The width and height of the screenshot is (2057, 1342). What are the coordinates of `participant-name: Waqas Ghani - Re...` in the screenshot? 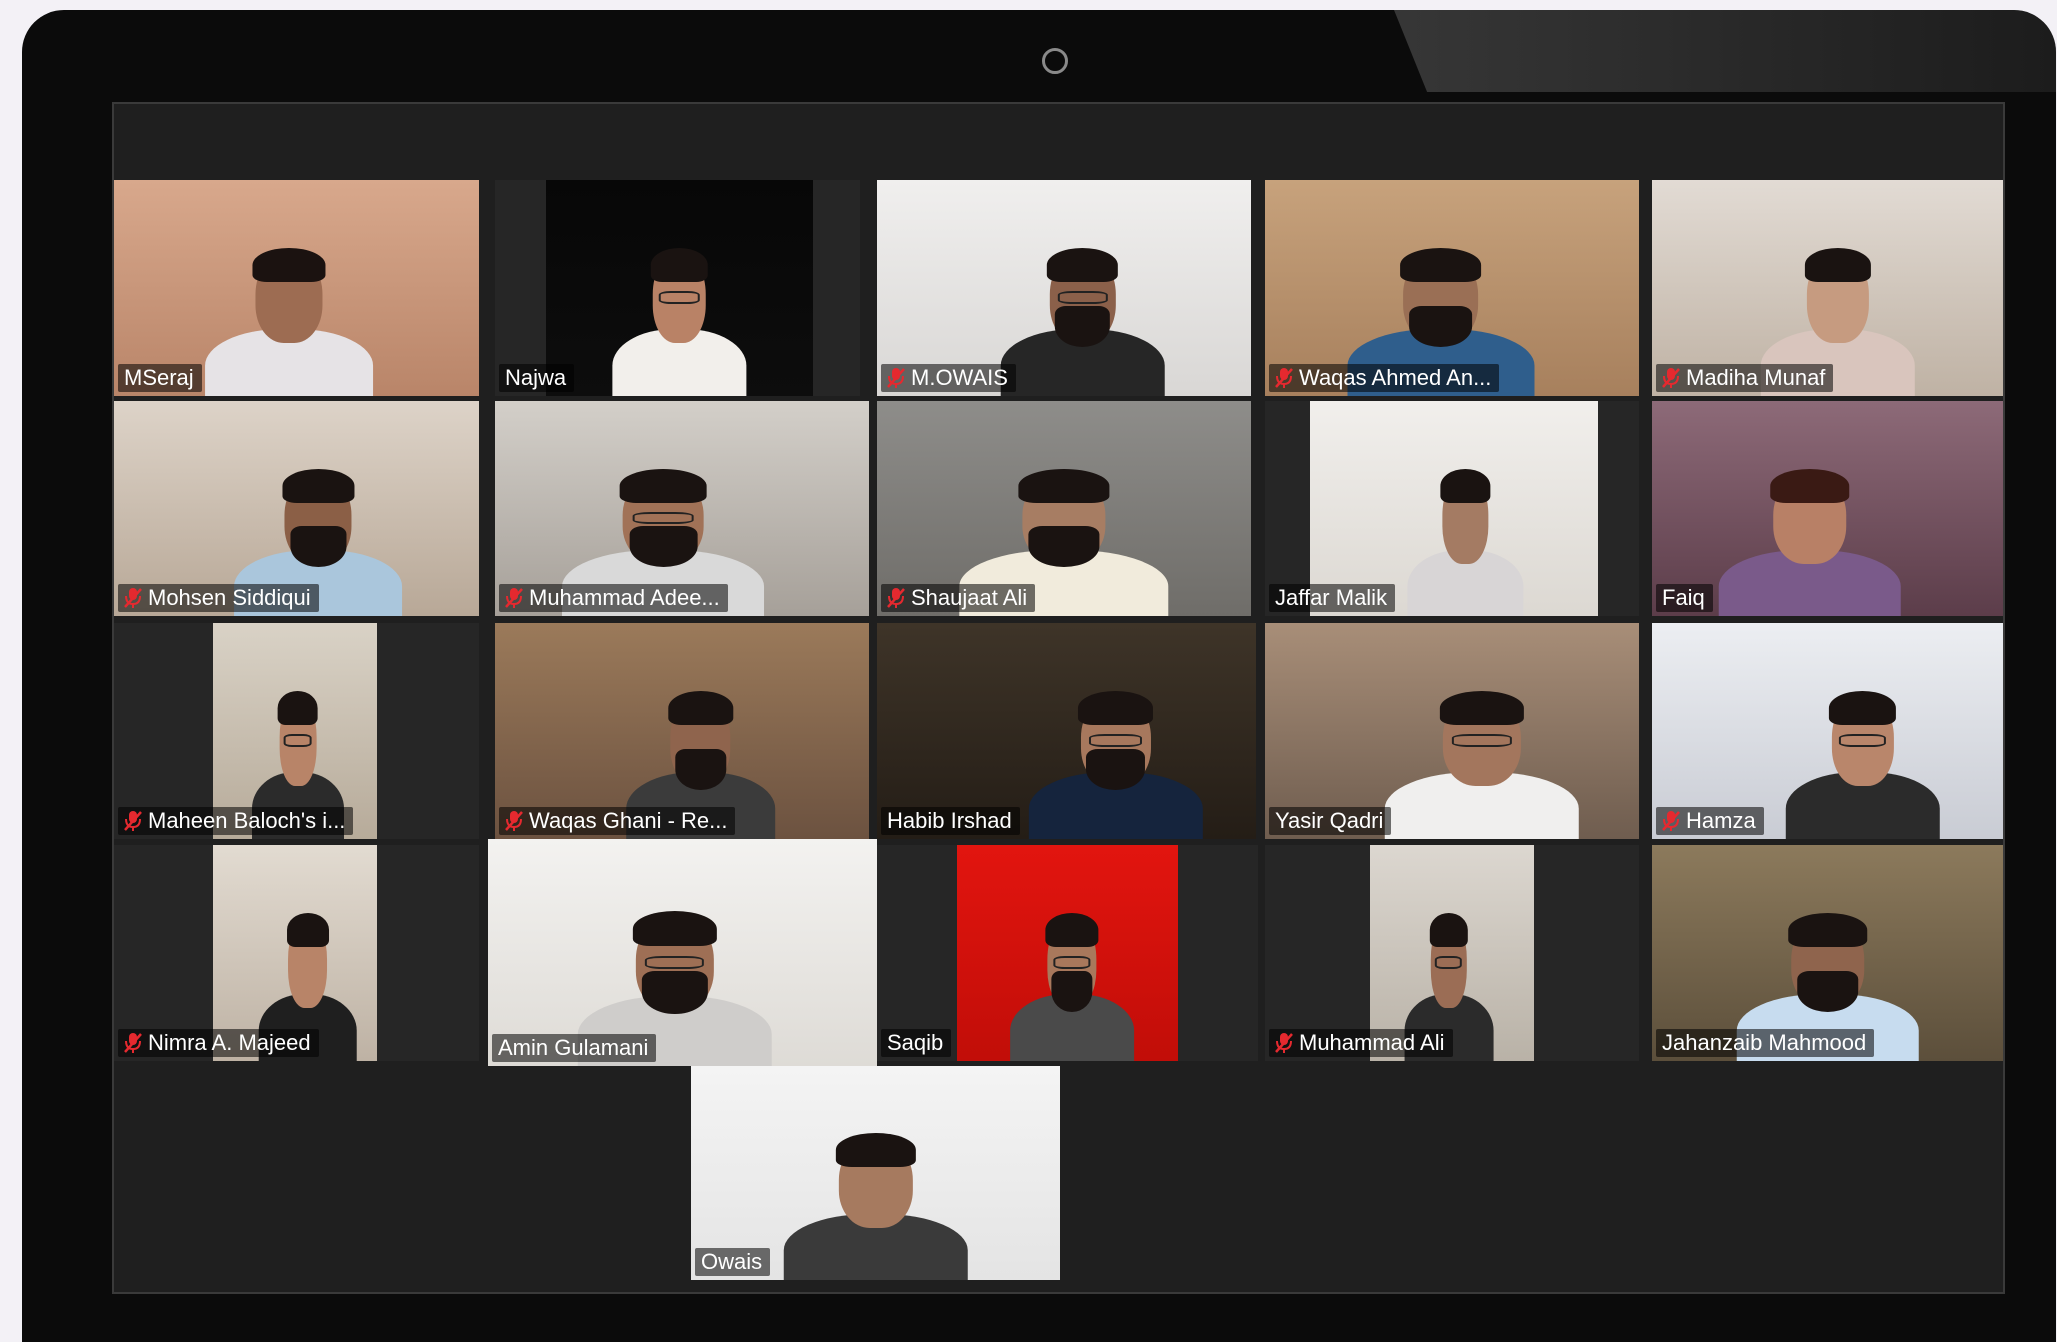 It's located at (628, 820).